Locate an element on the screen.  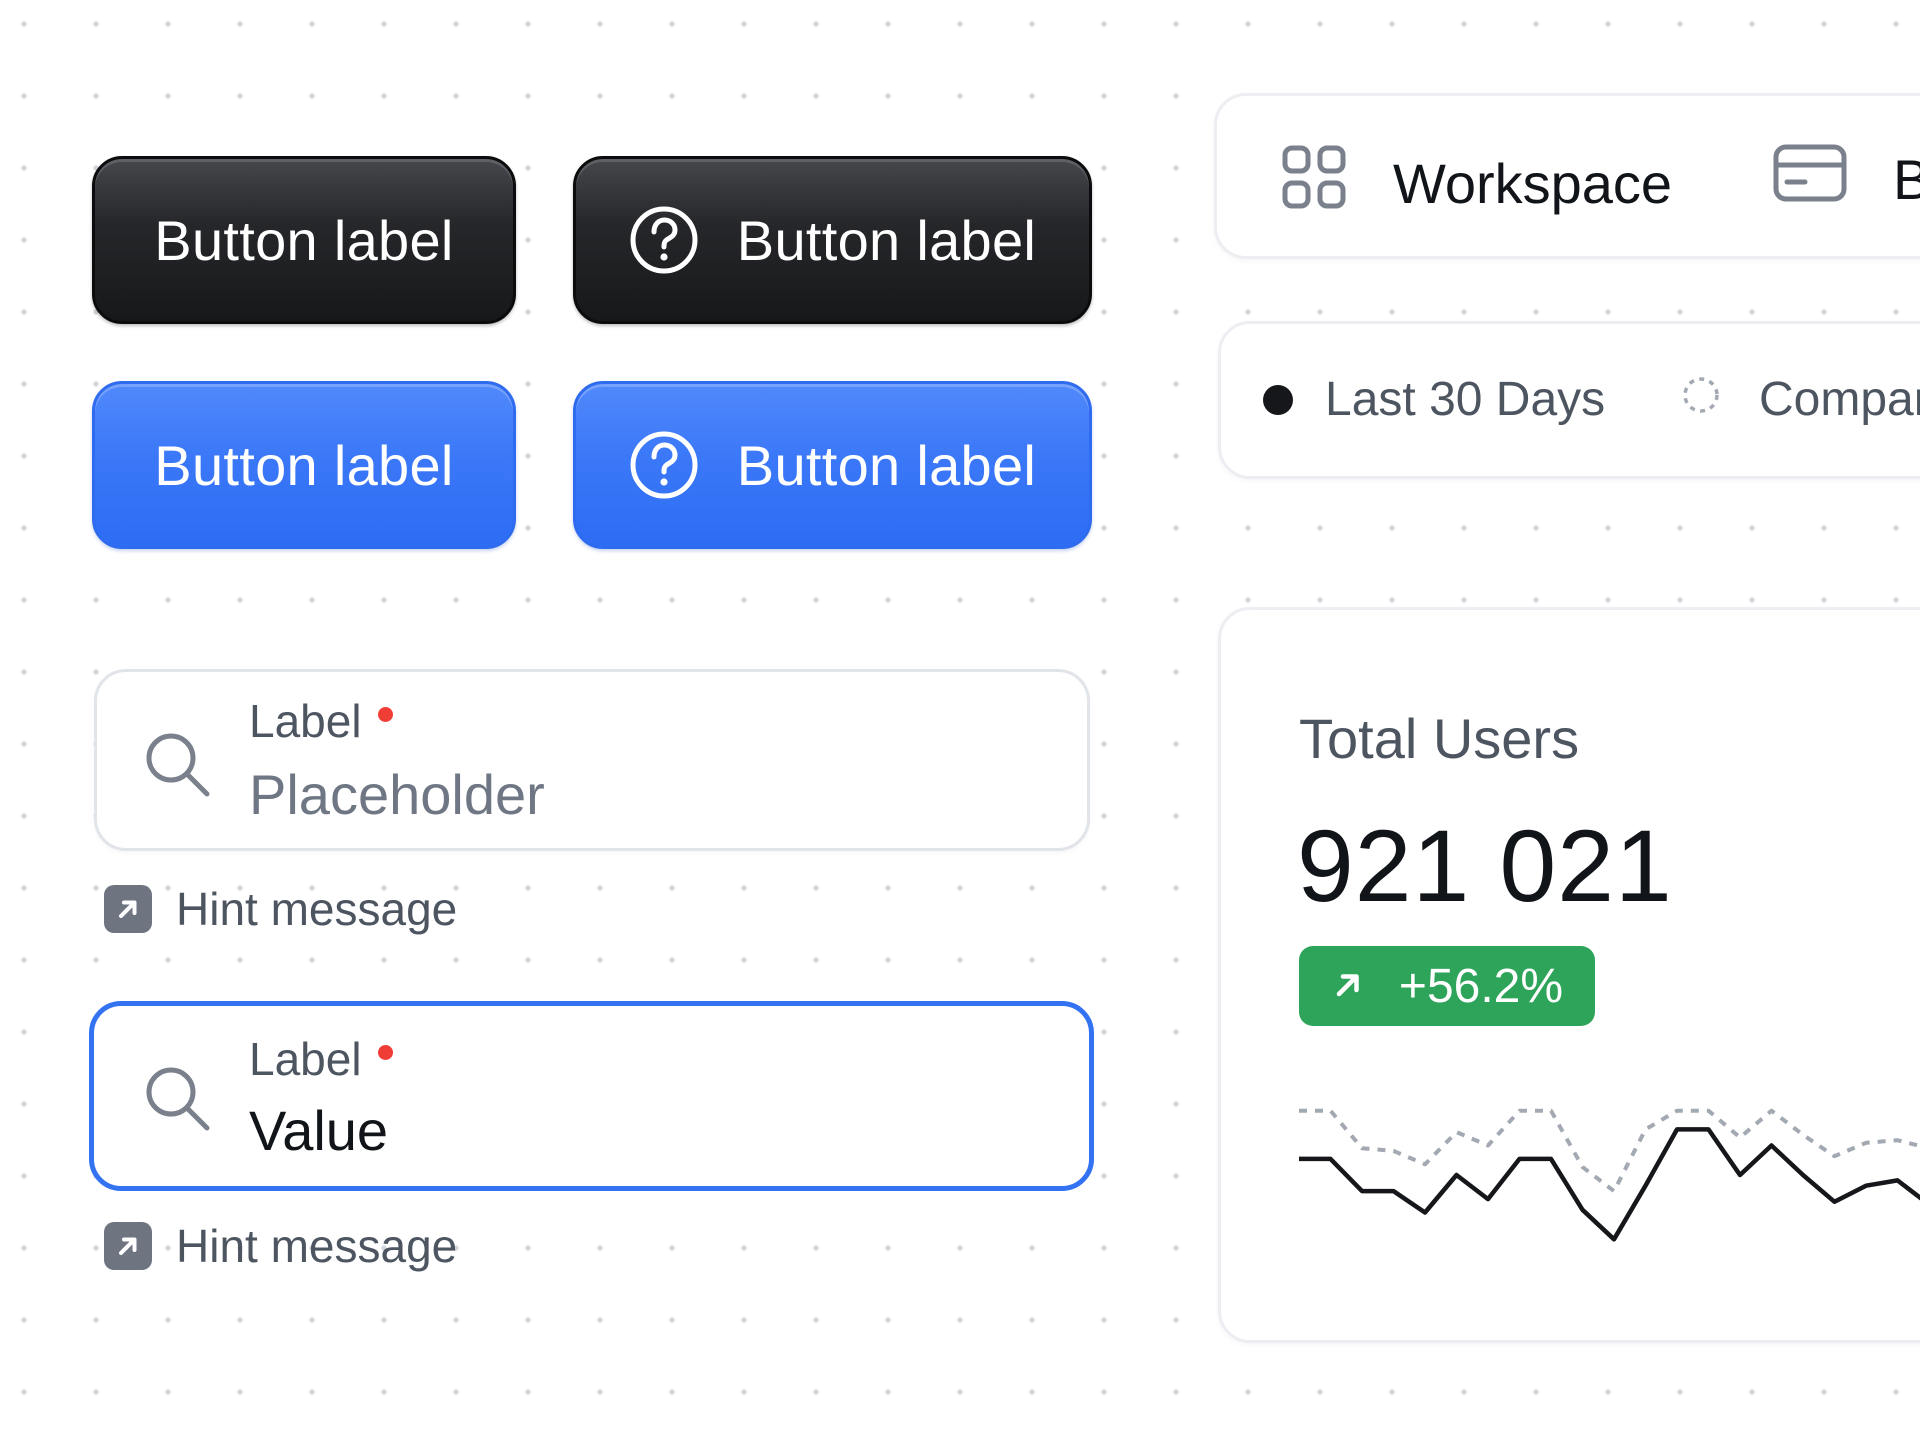
credit-card-icon is located at coordinates (1810, 179).